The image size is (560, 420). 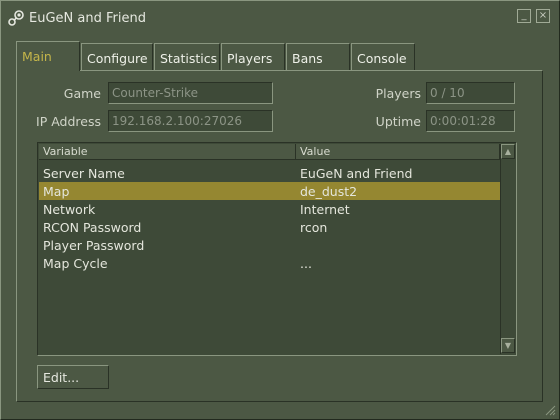 I want to click on tab-bans: Bans, so click(x=318, y=56).